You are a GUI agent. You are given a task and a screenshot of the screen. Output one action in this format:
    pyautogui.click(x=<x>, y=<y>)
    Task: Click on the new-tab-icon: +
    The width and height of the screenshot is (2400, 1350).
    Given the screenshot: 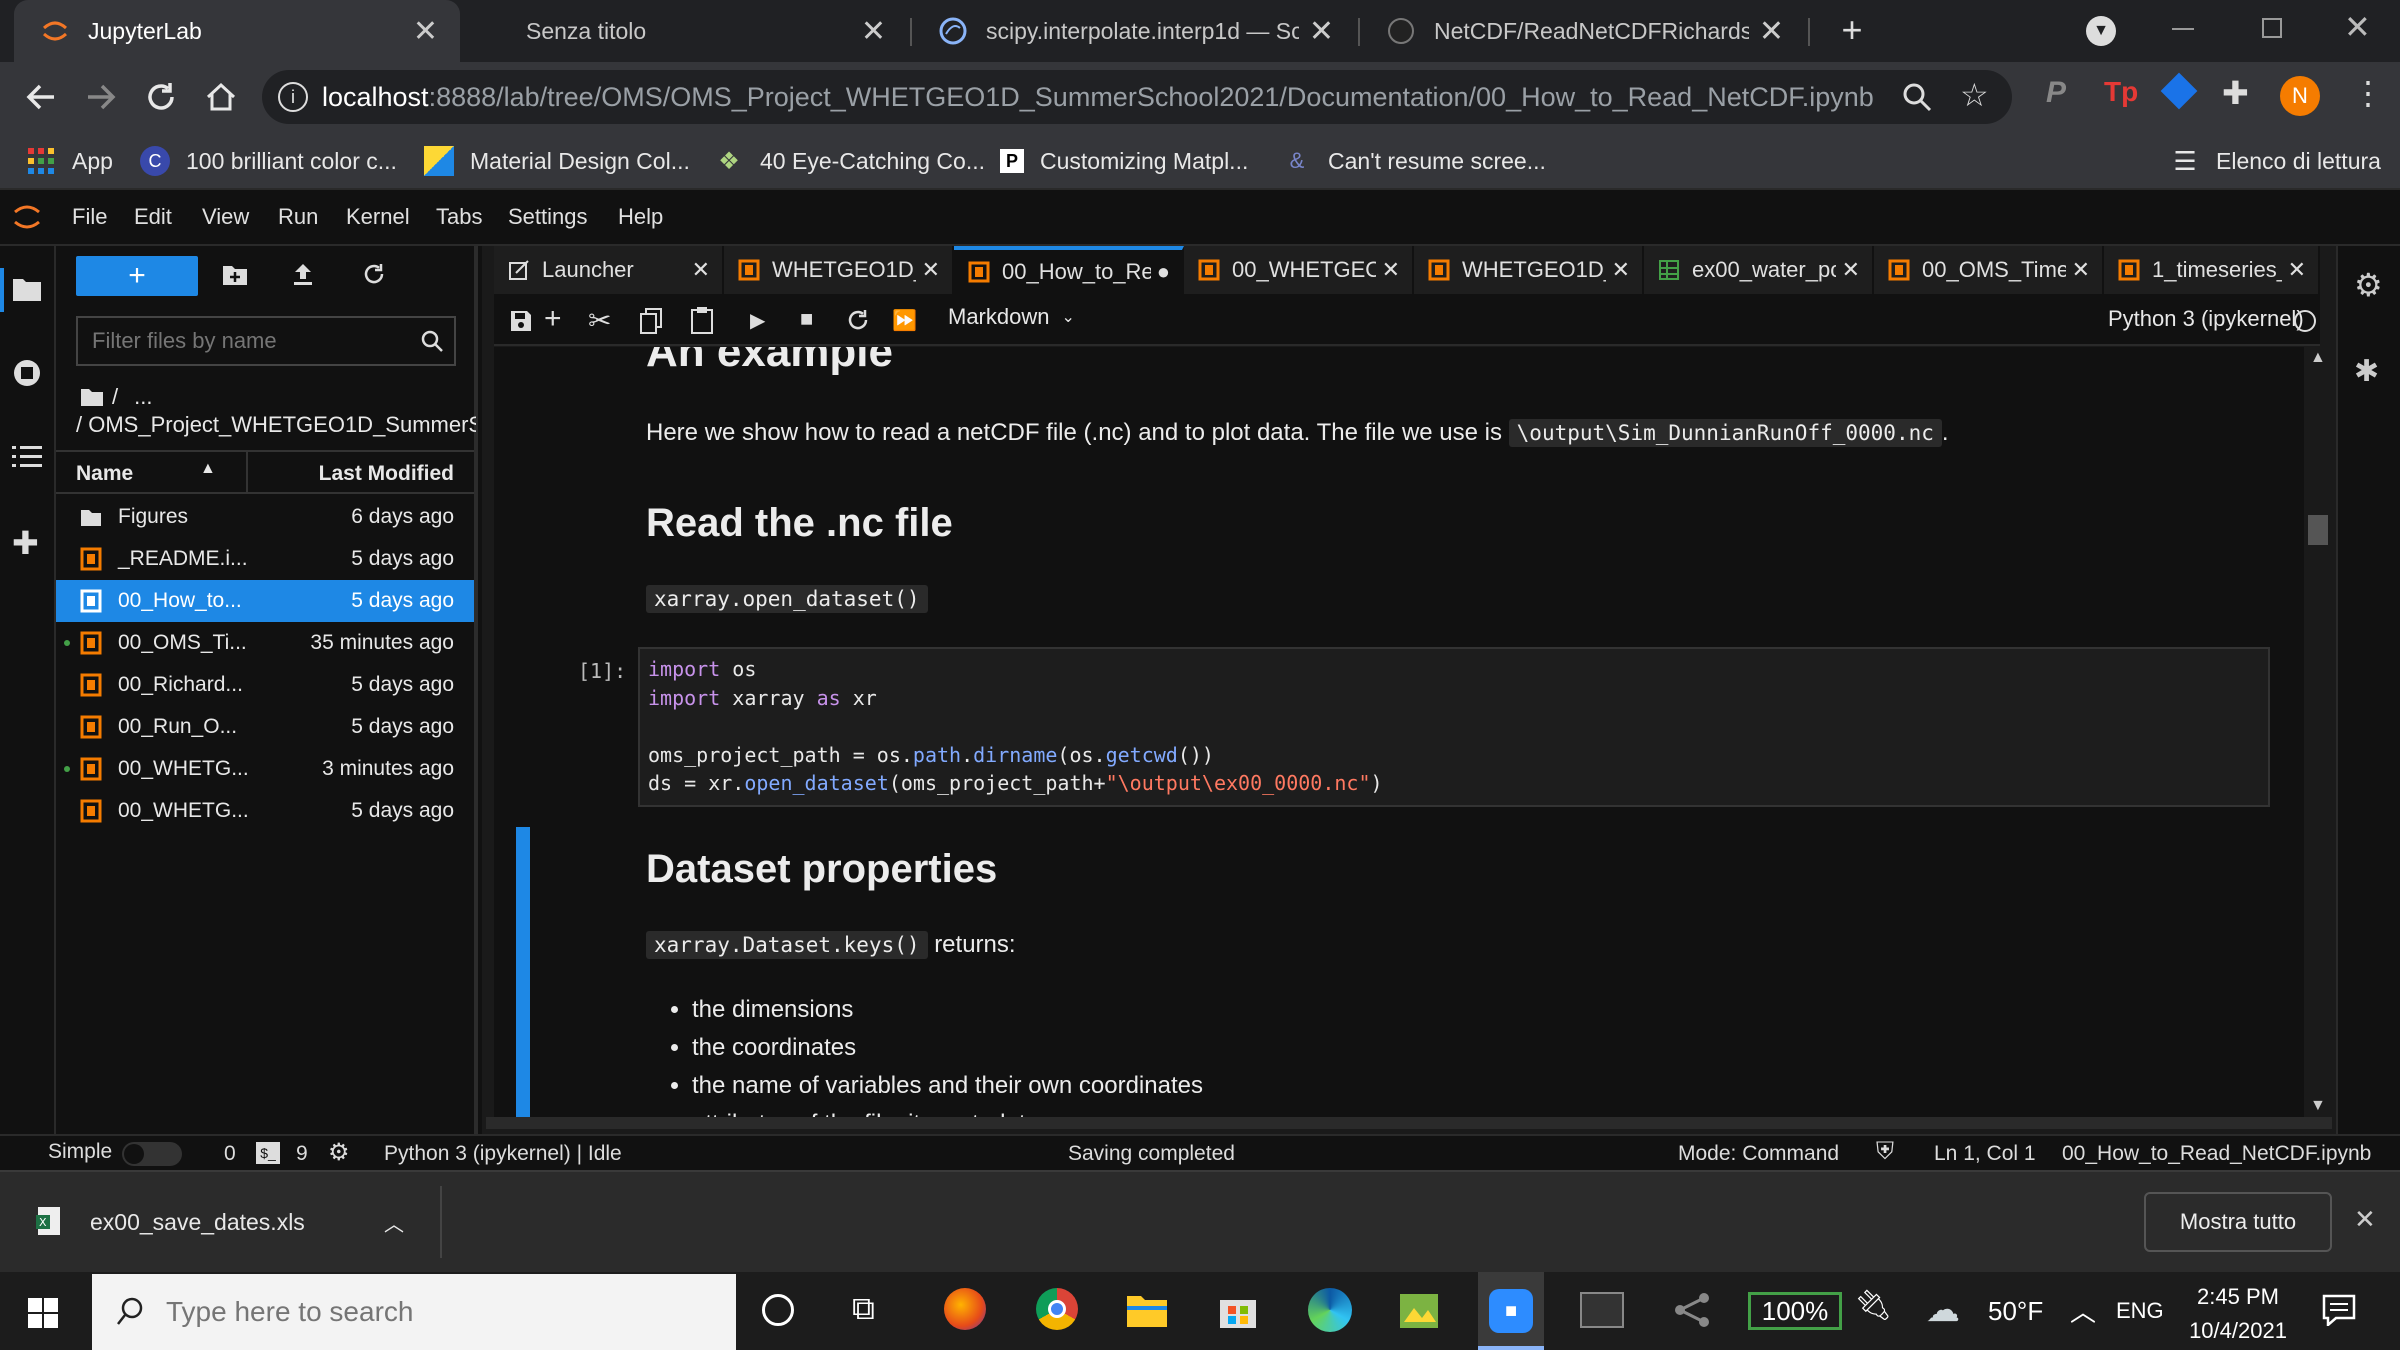 What is the action you would take?
    pyautogui.click(x=1852, y=30)
    